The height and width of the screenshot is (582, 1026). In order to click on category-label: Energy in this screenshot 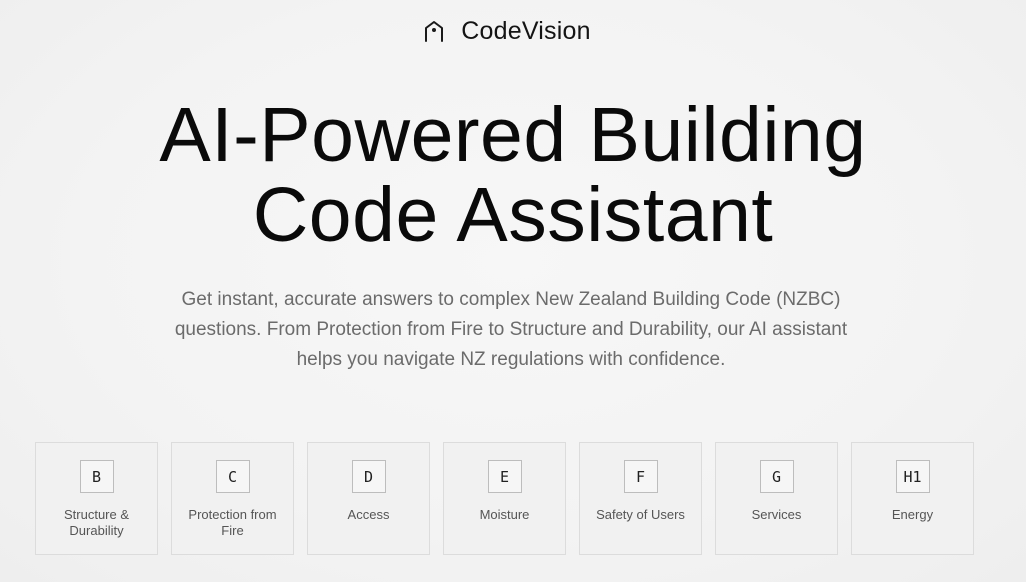, I will do `click(912, 514)`.